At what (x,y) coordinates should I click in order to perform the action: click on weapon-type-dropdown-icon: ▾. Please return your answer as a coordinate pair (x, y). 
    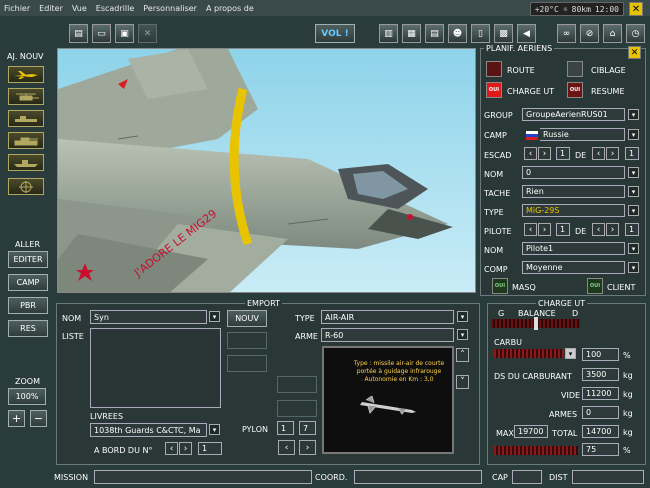
    Looking at the image, I should click on (462, 316).